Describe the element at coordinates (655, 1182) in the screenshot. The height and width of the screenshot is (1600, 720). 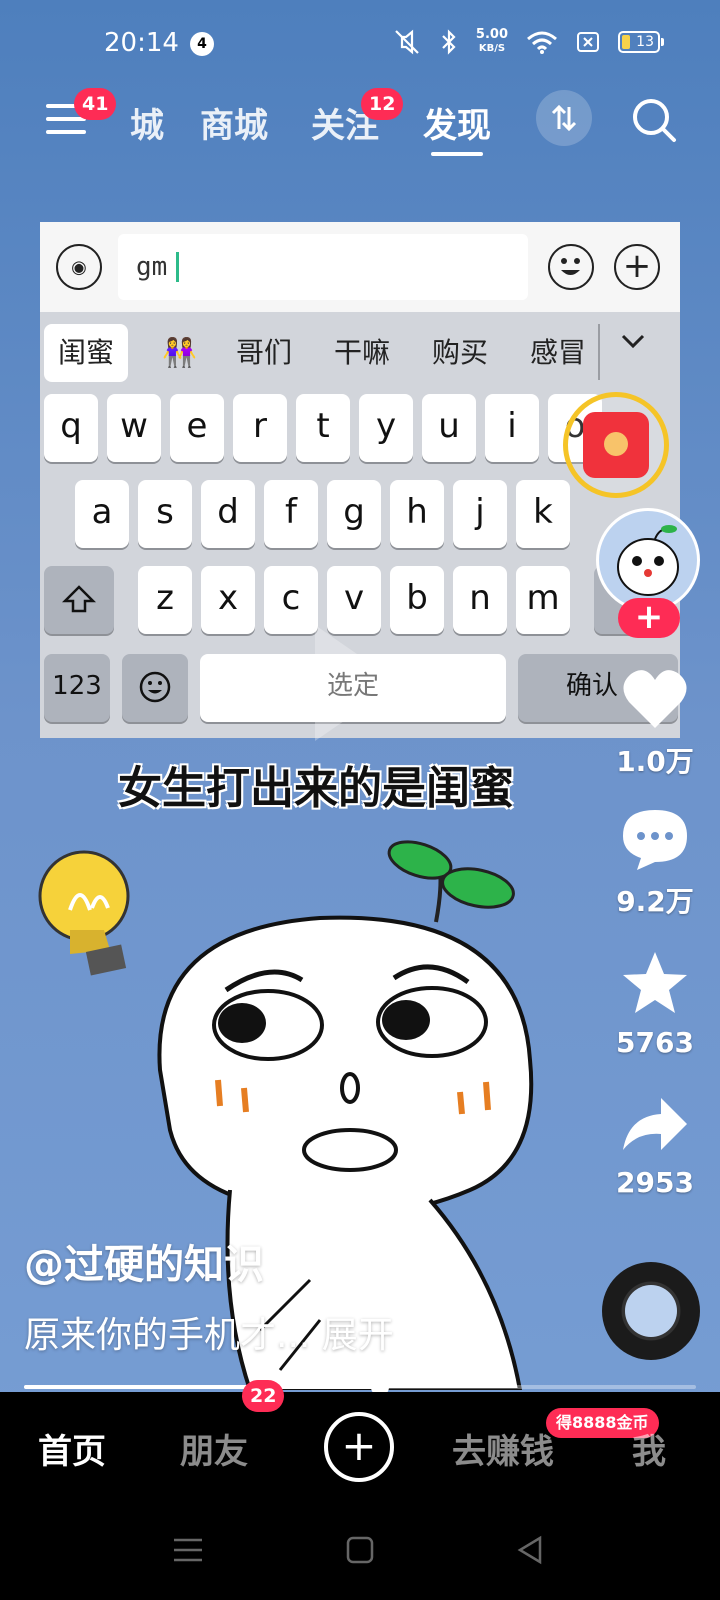
I see `share-count: 2953` at that location.